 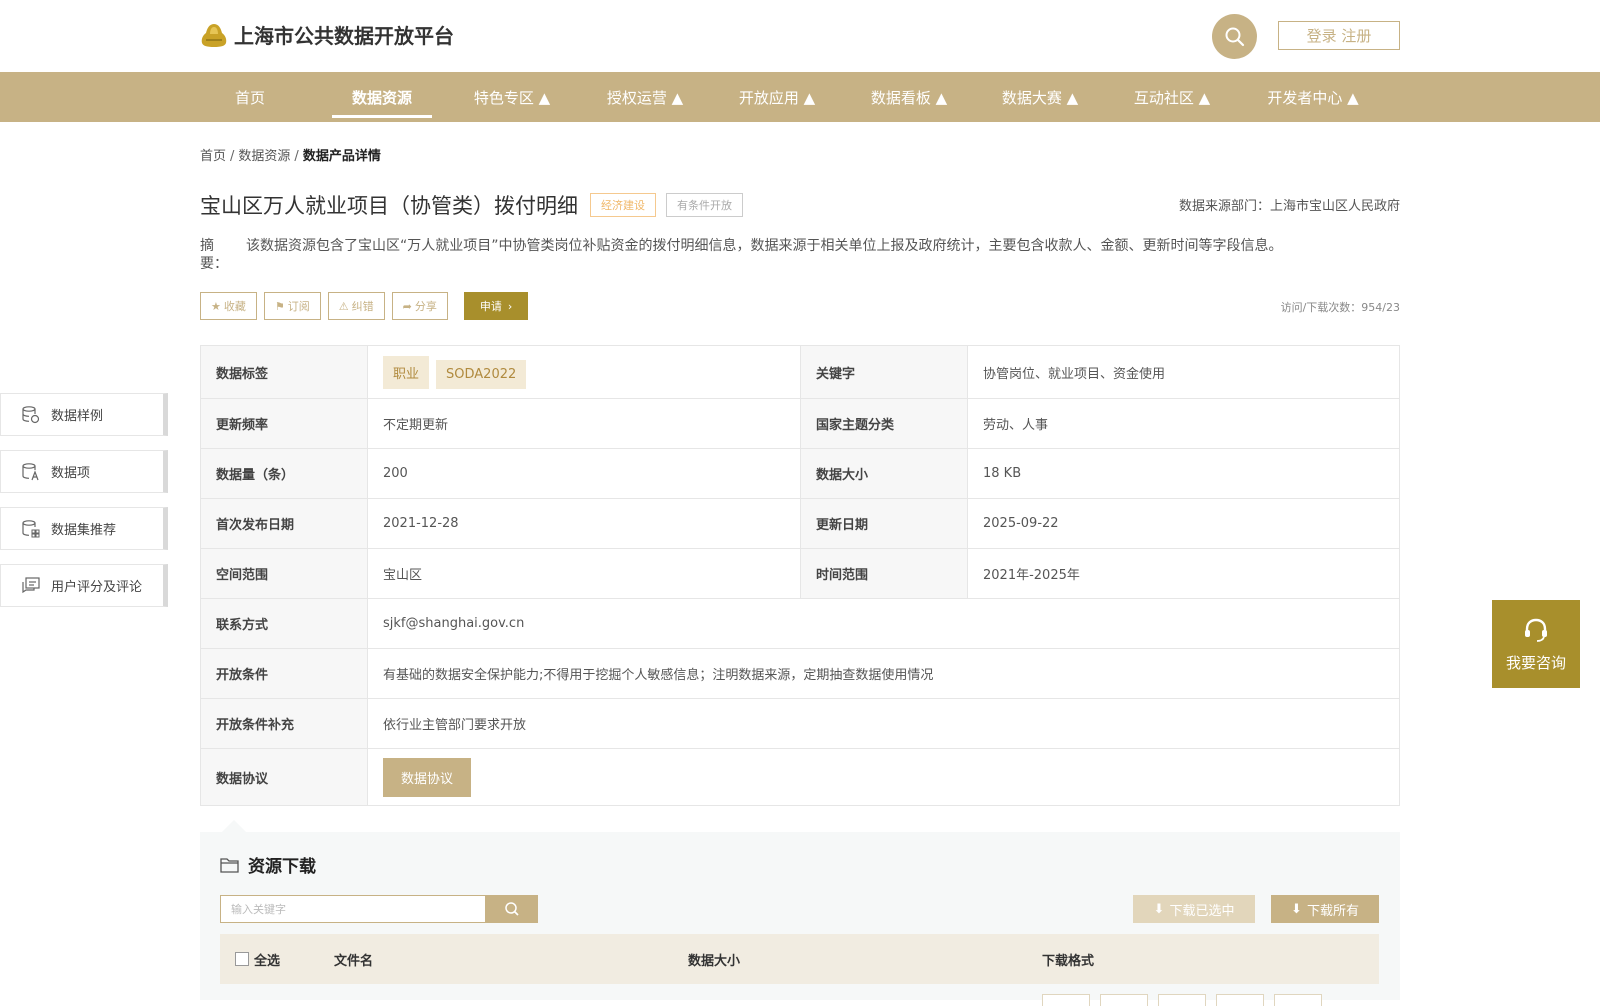 I want to click on login-register-button: 登录 注册, so click(x=1339, y=35).